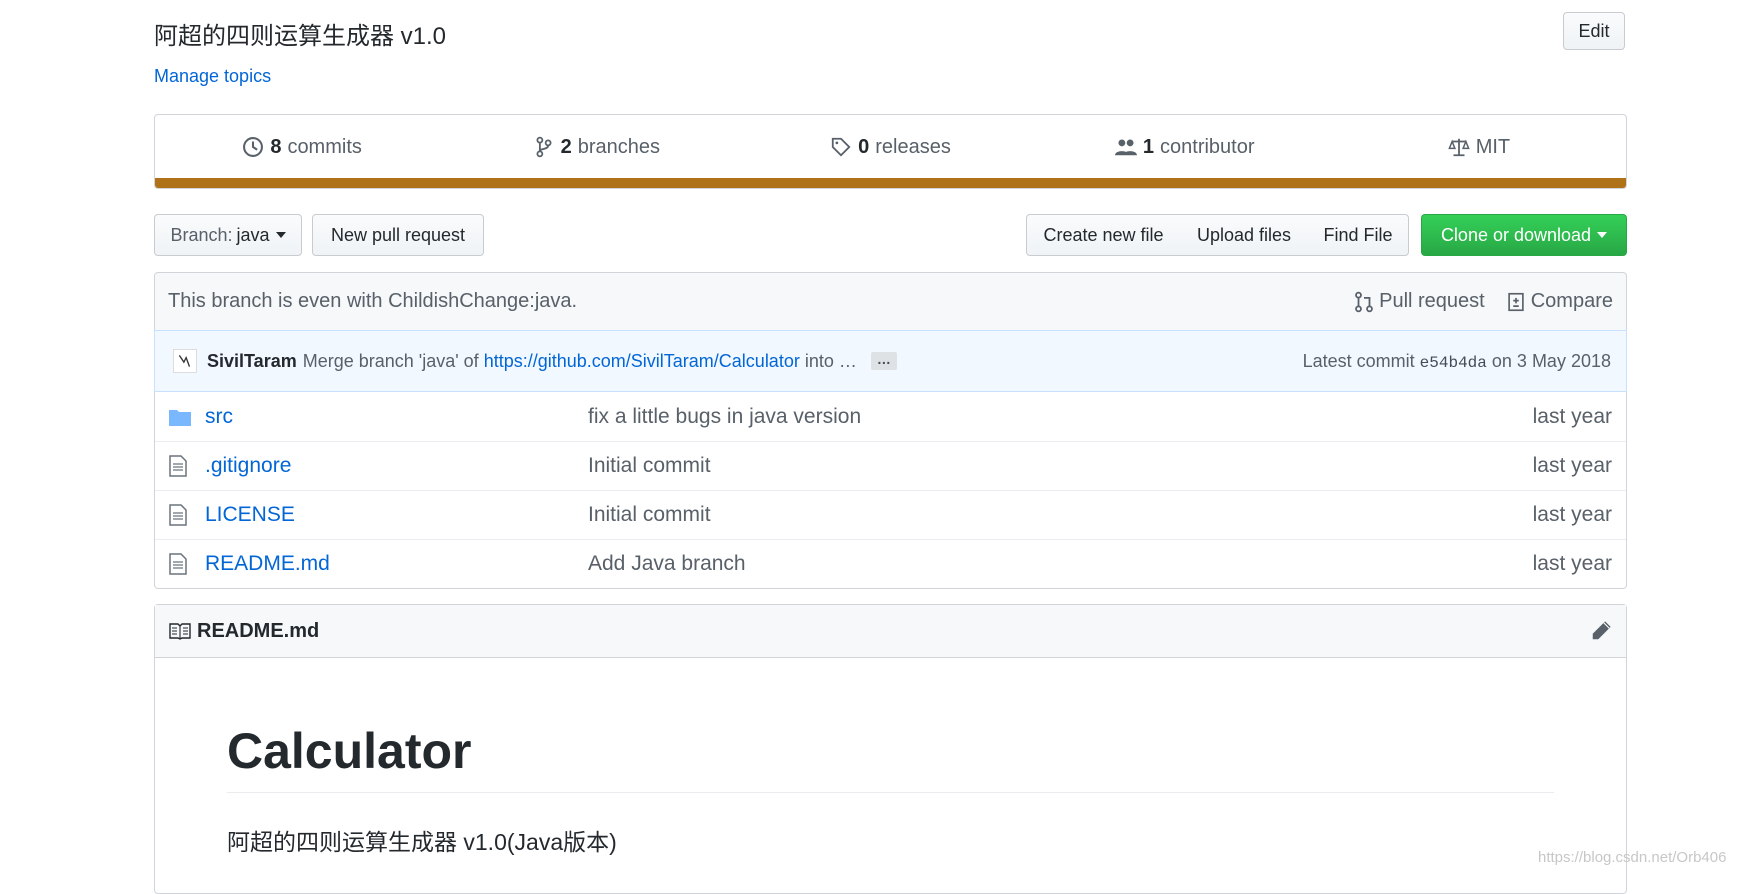  I want to click on releases-label: releases, so click(913, 146).